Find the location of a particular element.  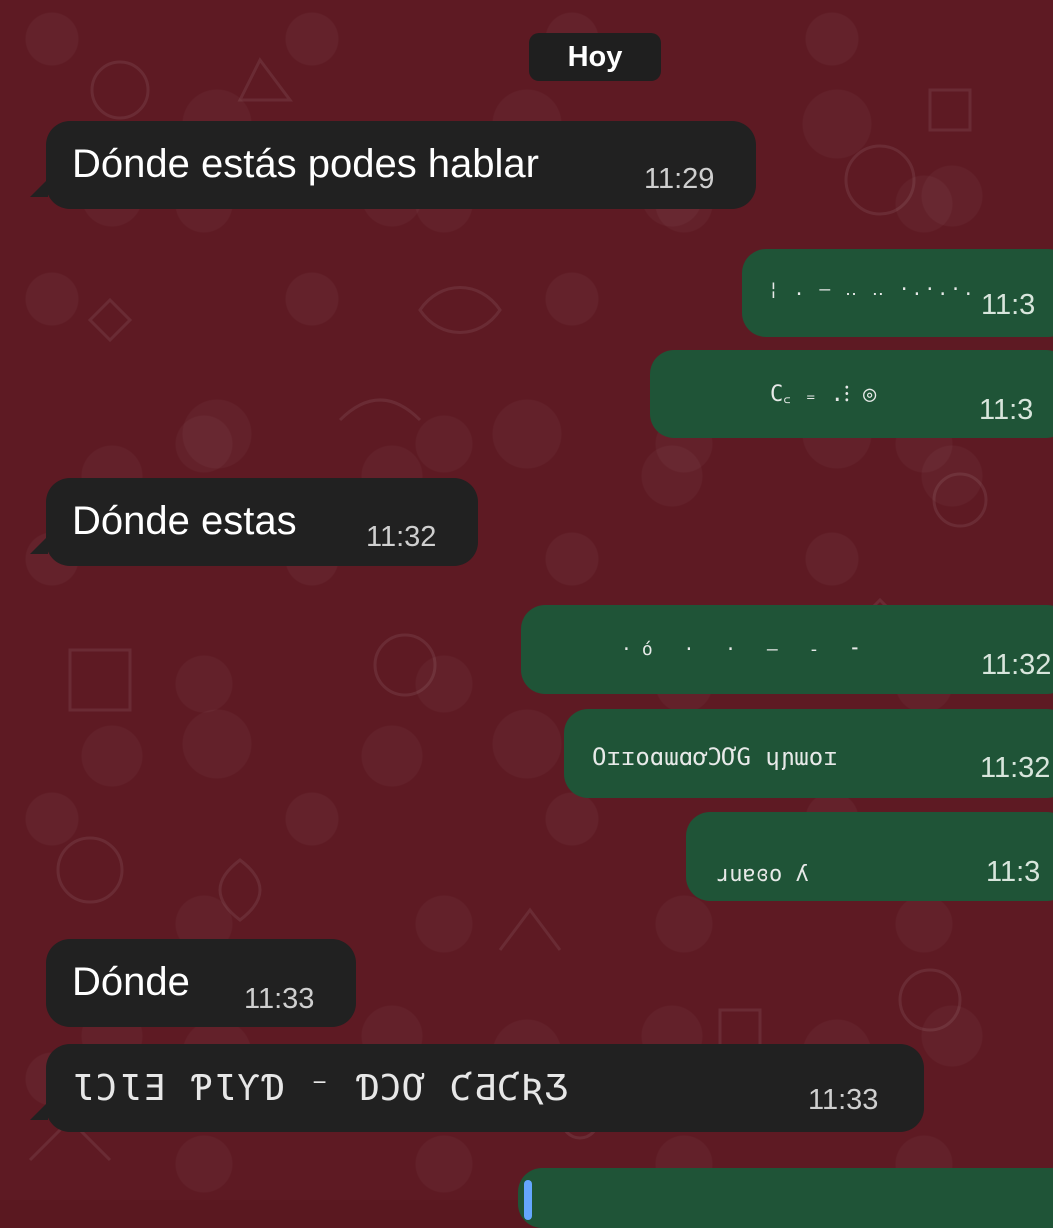

message-text: Dónde is located at coordinates (131, 982).